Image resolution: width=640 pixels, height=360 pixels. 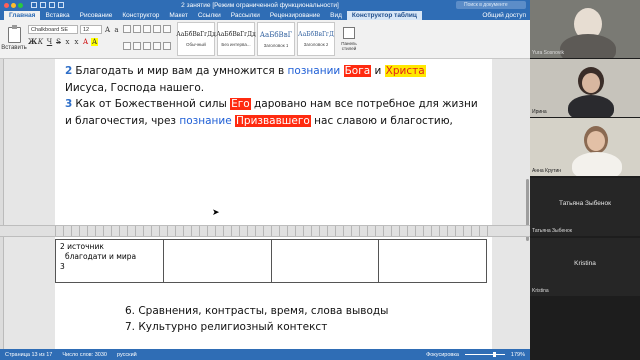 I want to click on participant-name: Анна Крутин, so click(x=547, y=171).